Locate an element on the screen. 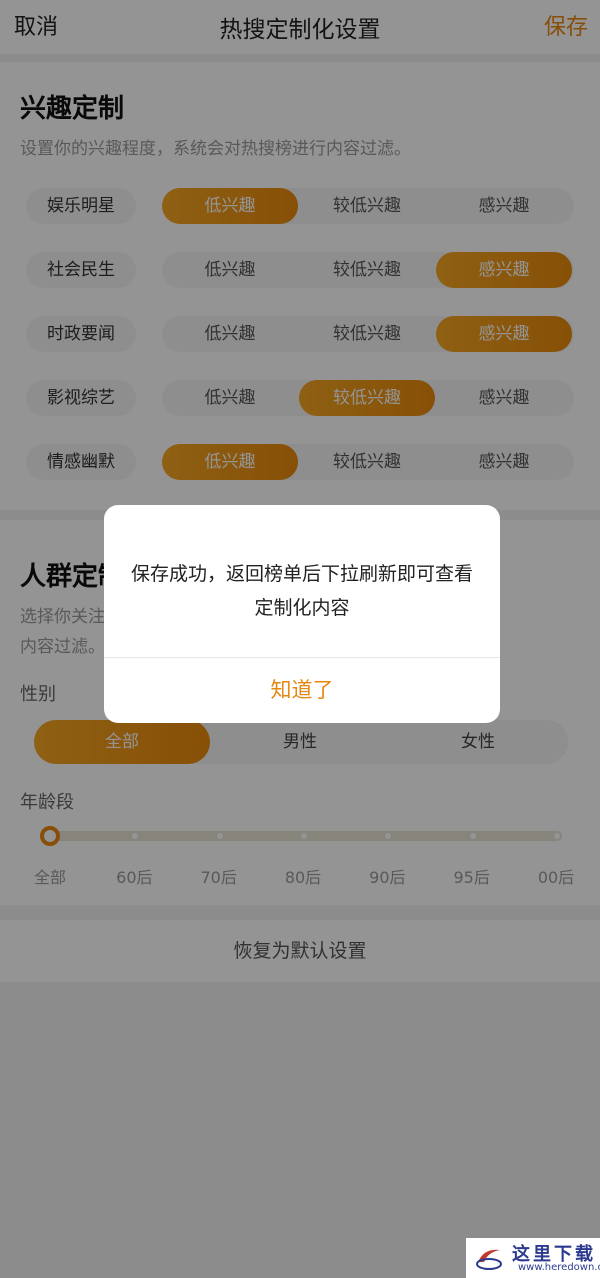 Image resolution: width=600 pixels, height=1278 pixels. dialog-message: 保存成功，返回榜单后下拉刷新即可查看定制化内容 is located at coordinates (301, 591).